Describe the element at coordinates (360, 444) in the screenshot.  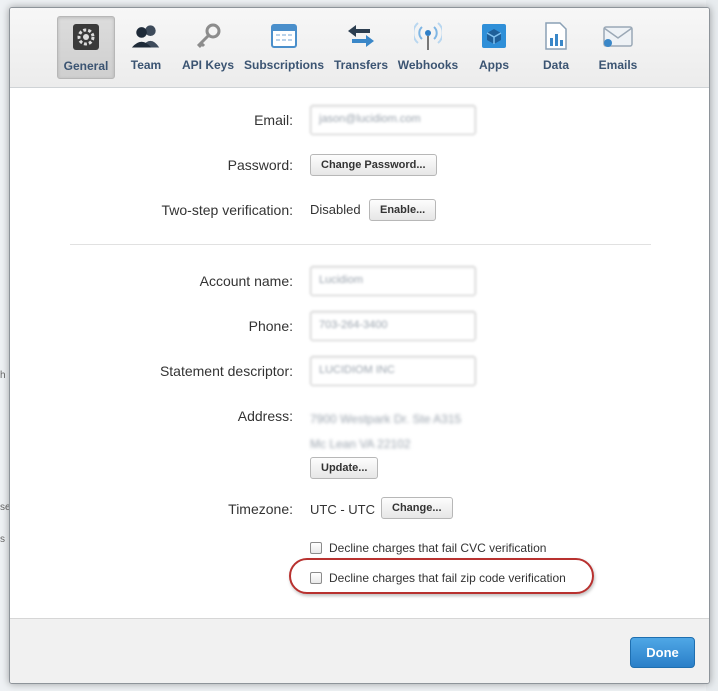
I see `address-line-2: Mc Lean VA 22102` at that location.